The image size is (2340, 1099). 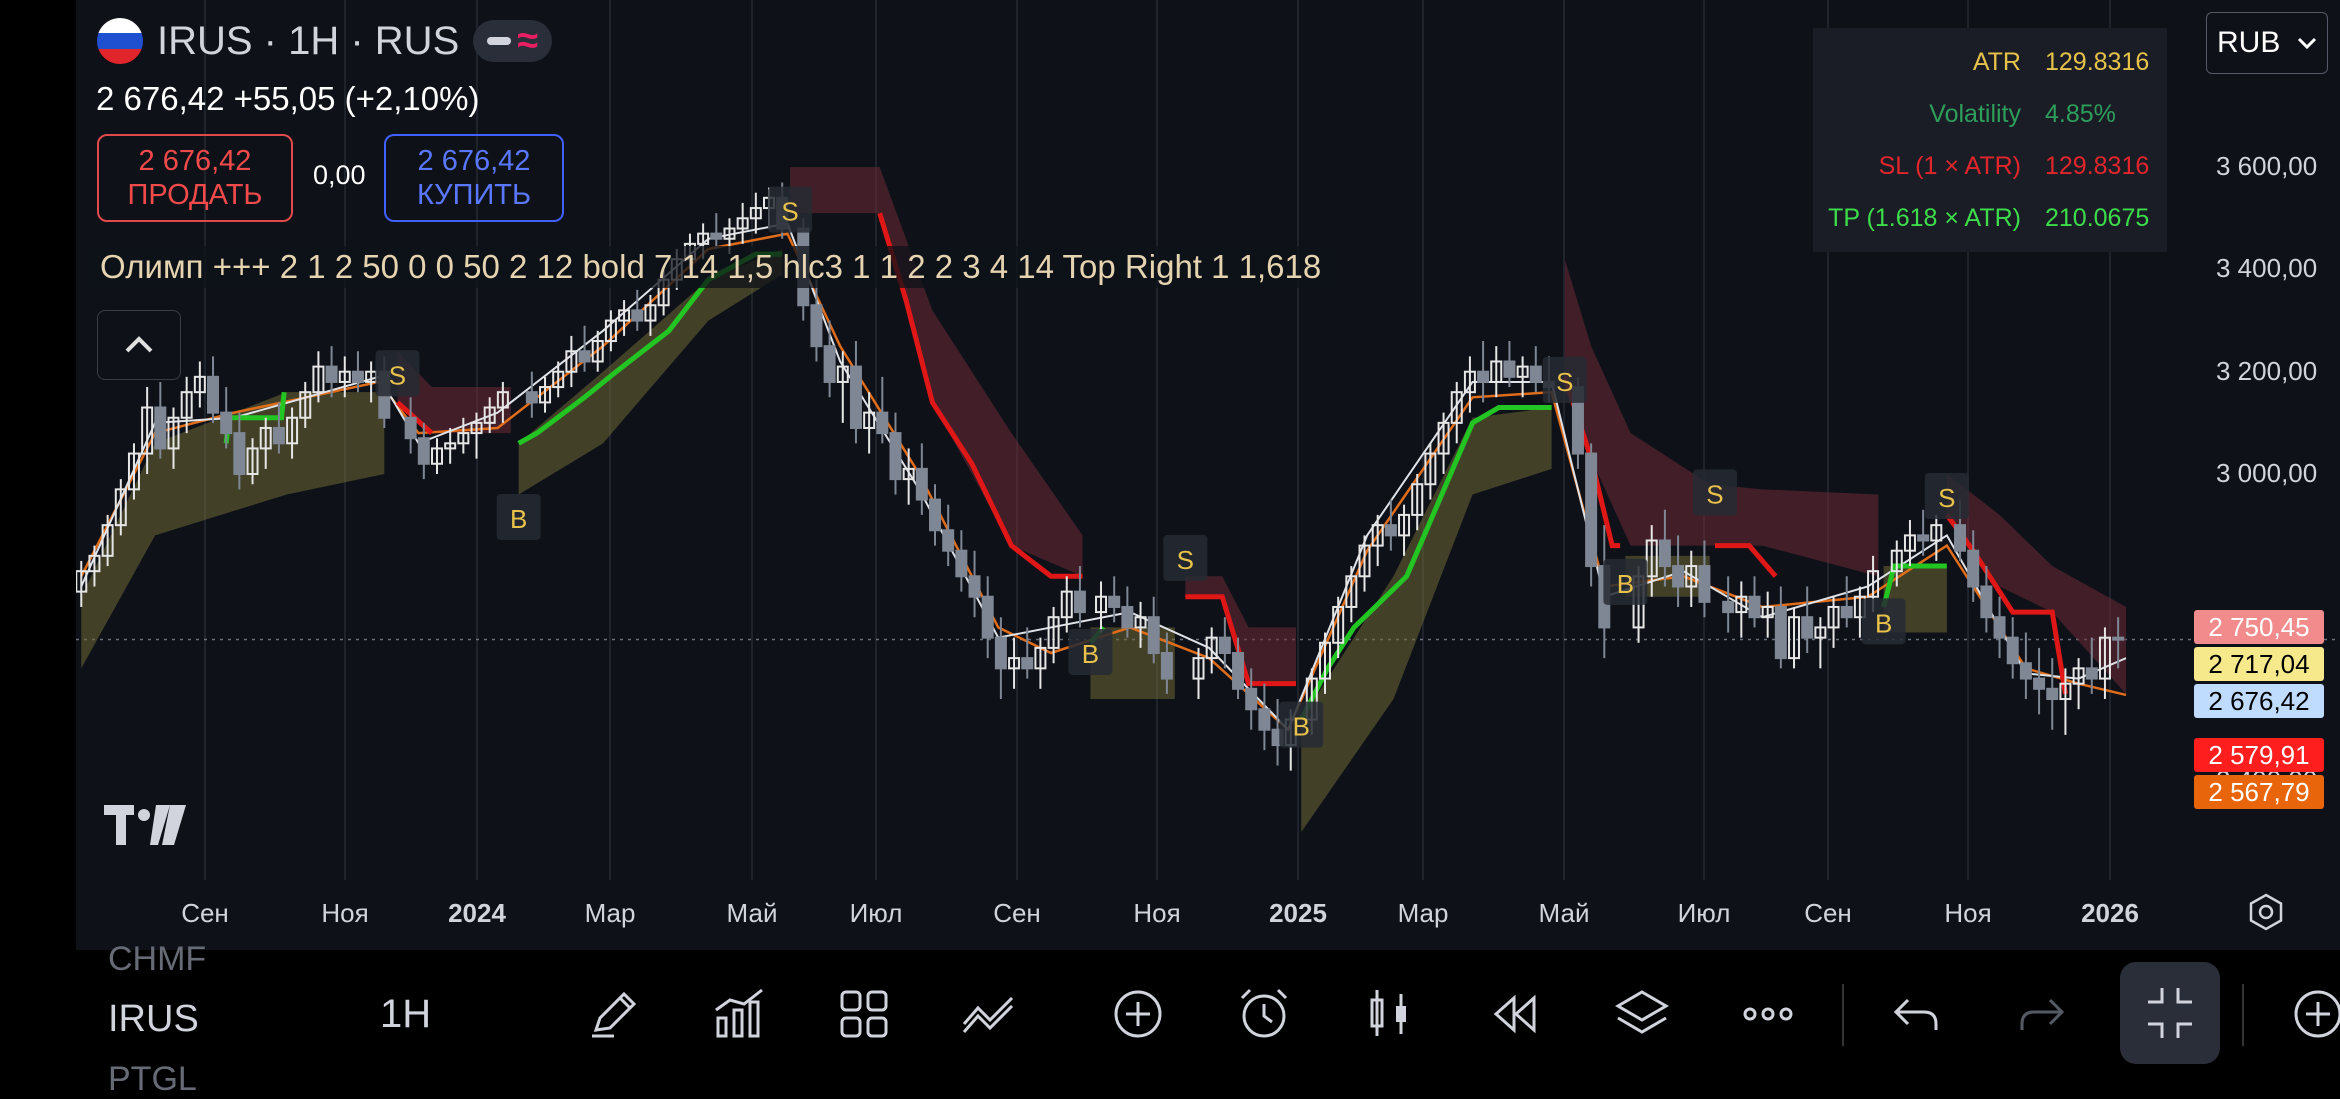 I want to click on wave-icon: ≈, so click(x=528, y=41).